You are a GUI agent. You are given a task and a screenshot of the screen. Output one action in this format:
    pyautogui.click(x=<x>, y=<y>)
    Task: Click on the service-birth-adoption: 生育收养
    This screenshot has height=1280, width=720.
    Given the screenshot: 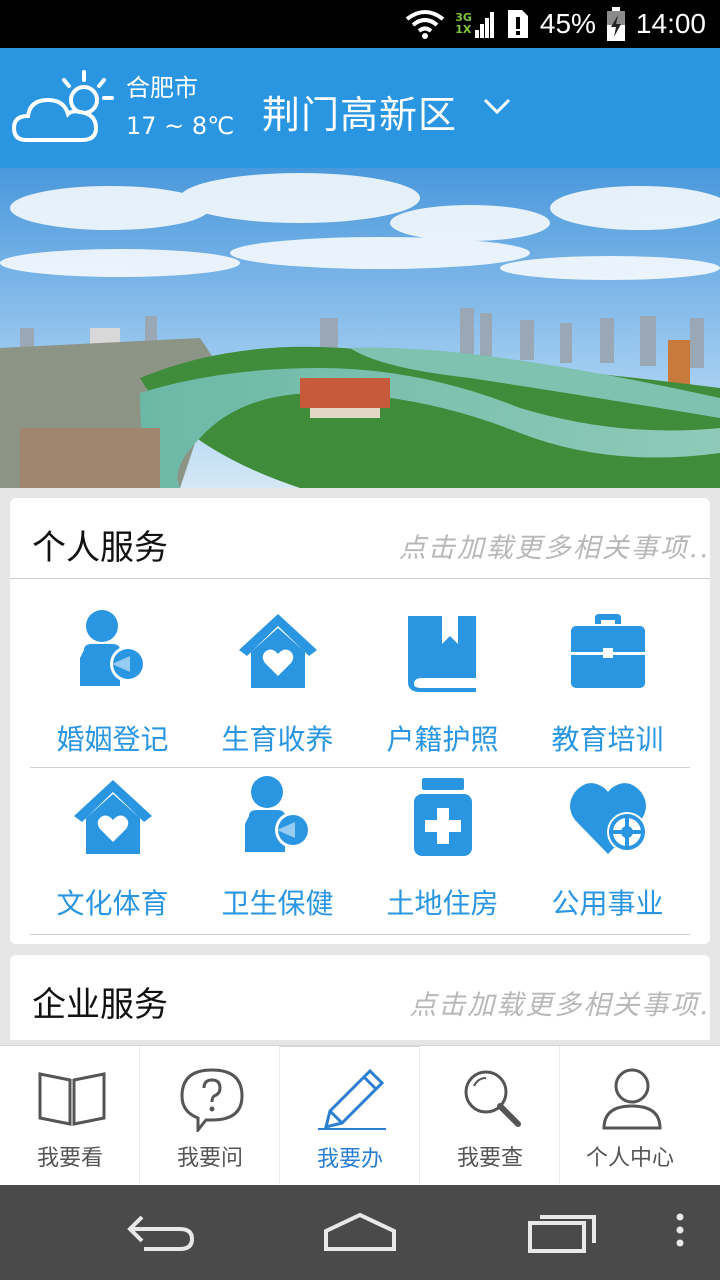 What is the action you would take?
    pyautogui.click(x=277, y=684)
    